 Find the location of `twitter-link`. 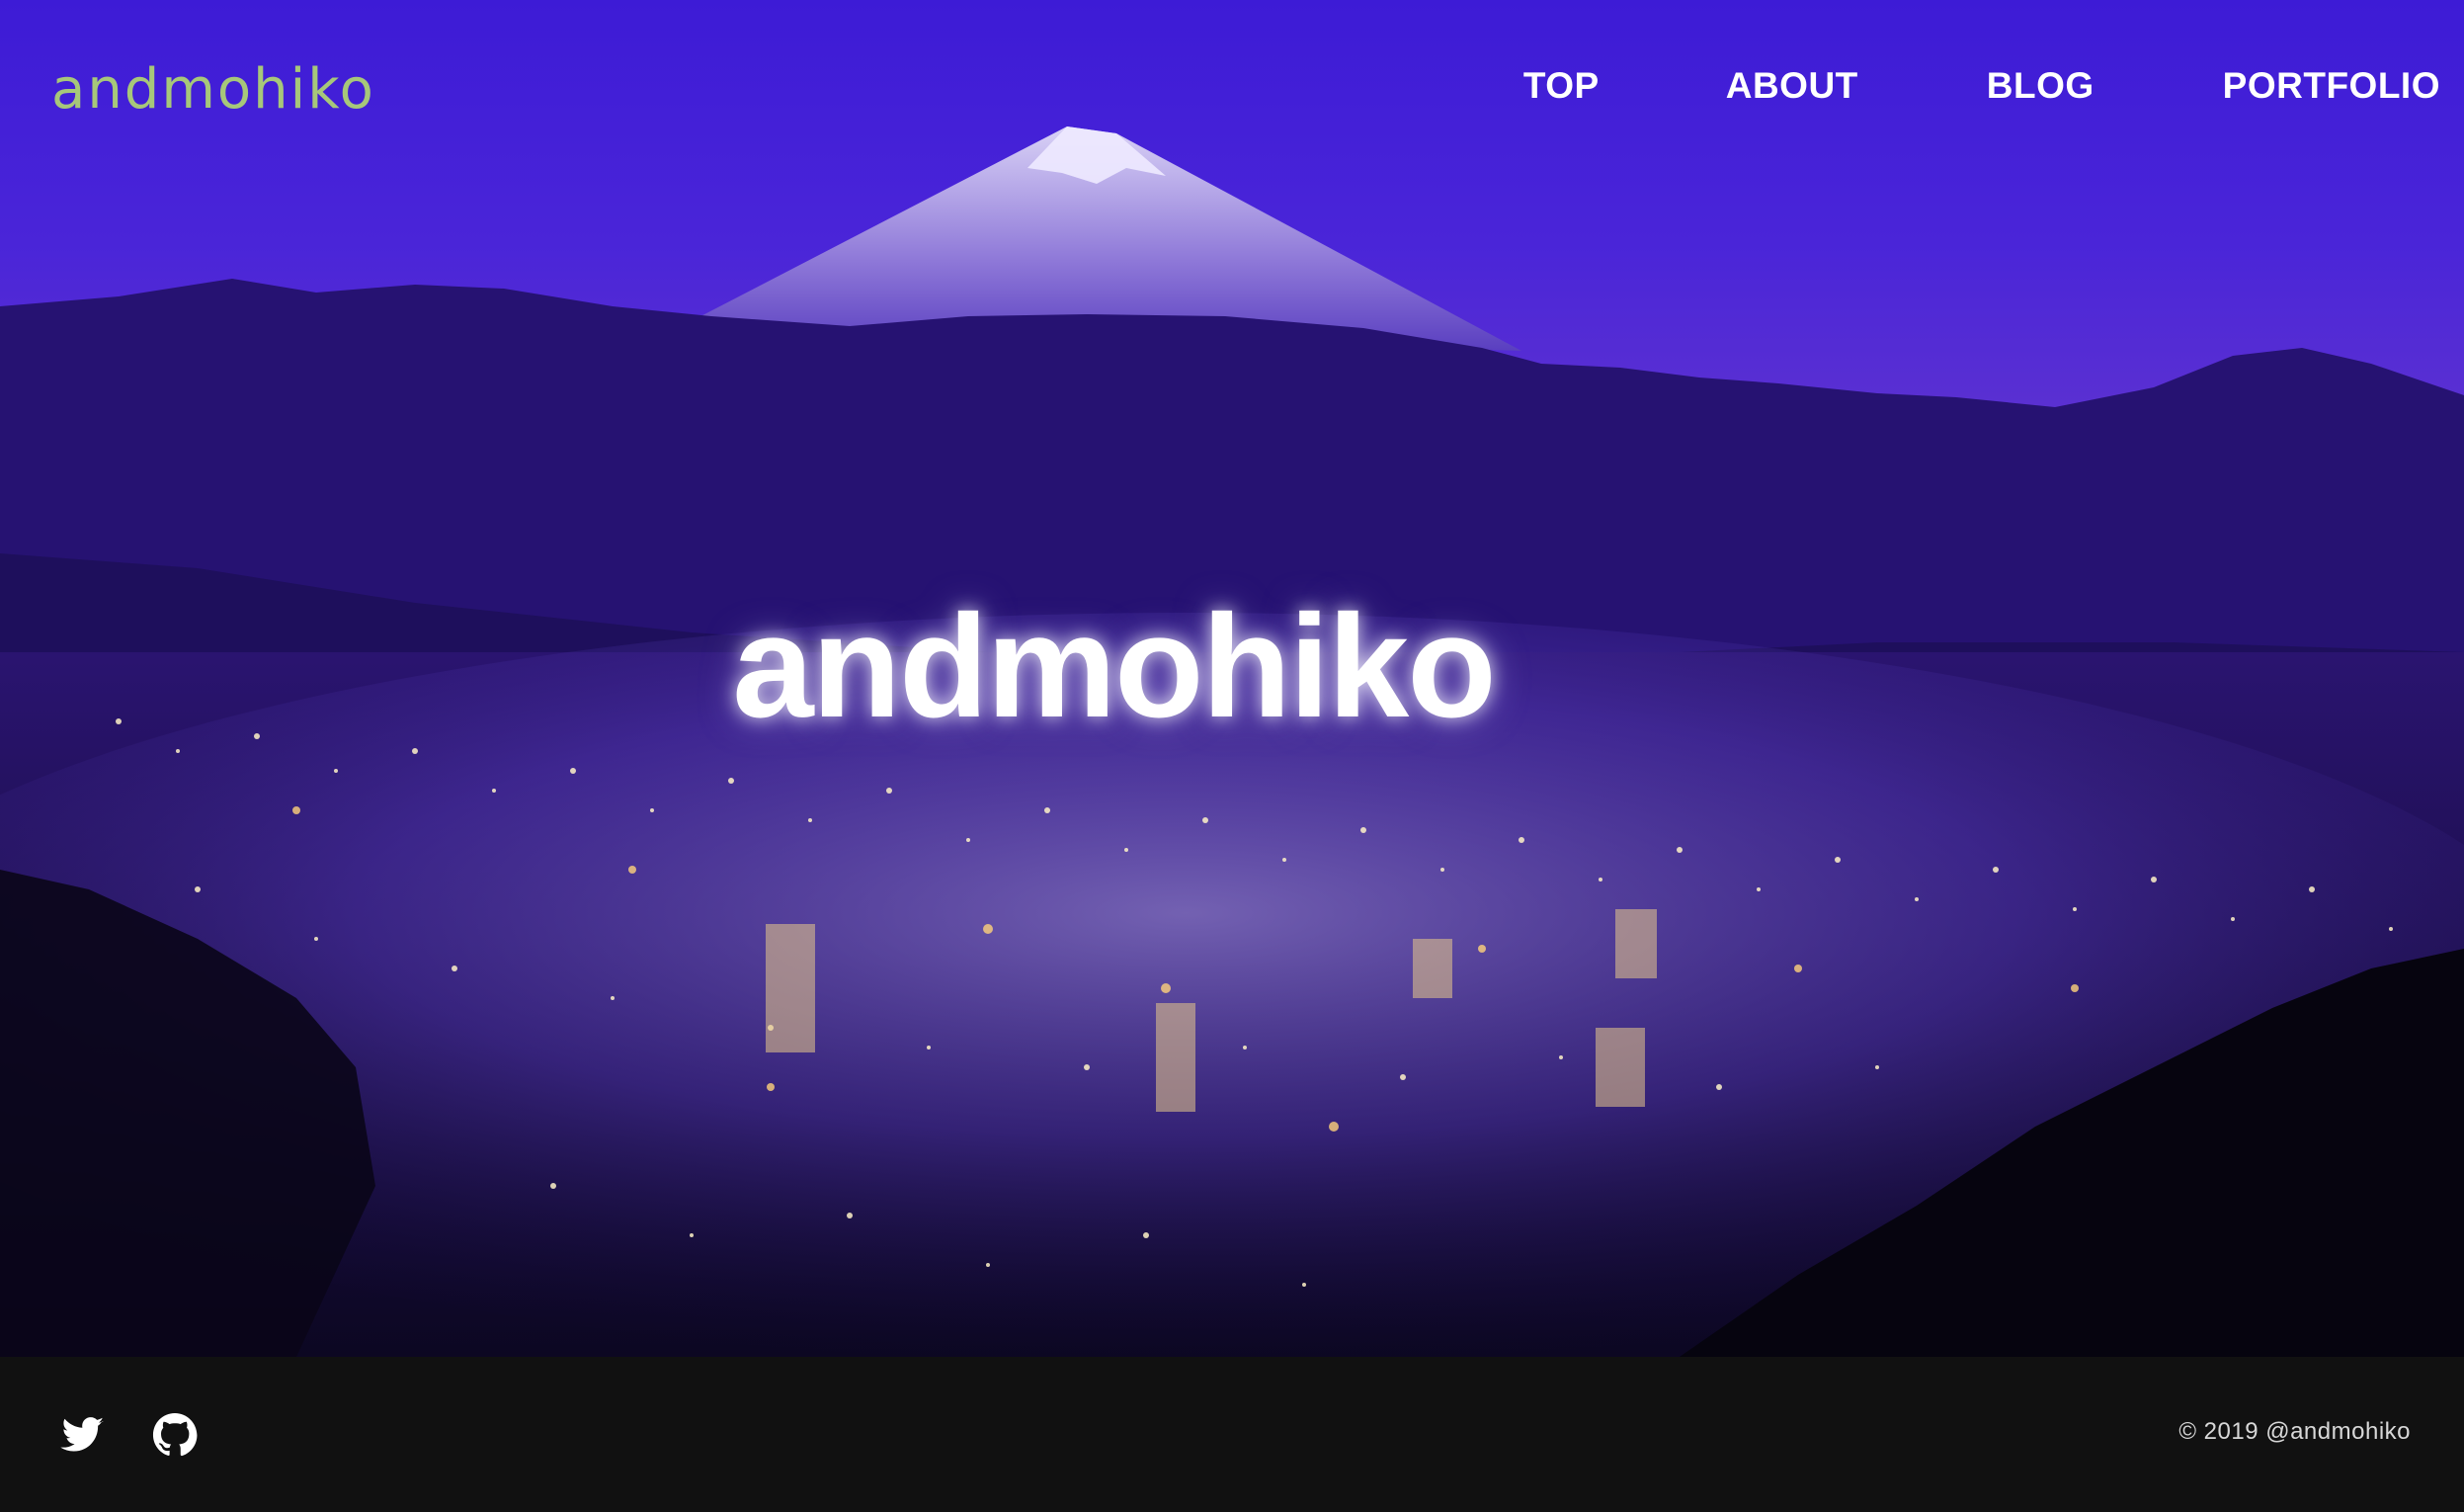

twitter-link is located at coordinates (82, 1435).